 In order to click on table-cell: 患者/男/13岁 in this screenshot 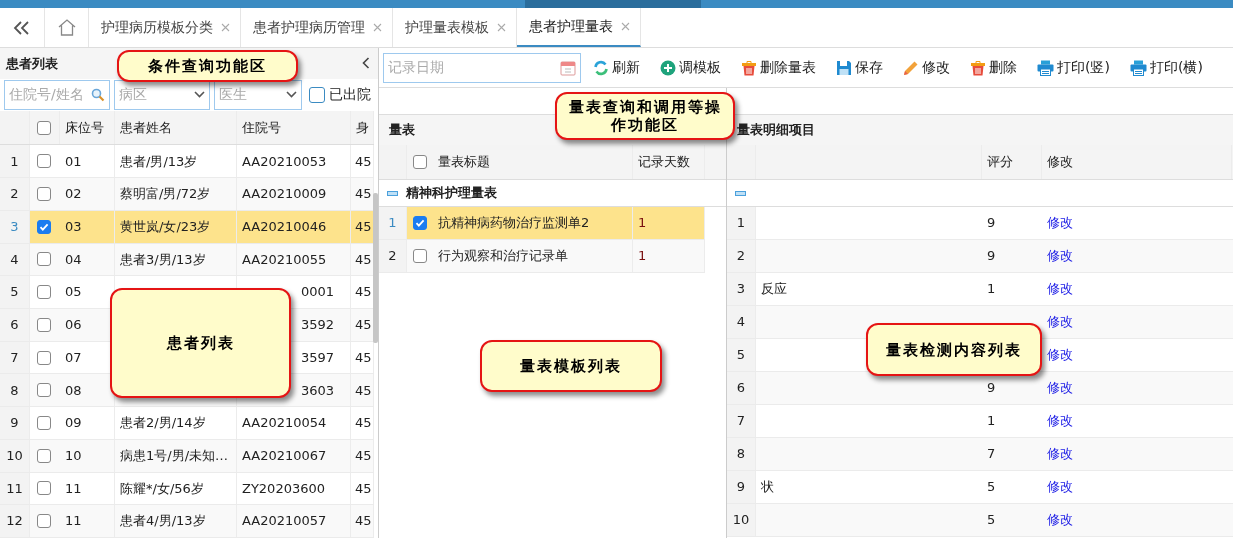, I will do `click(176, 161)`.